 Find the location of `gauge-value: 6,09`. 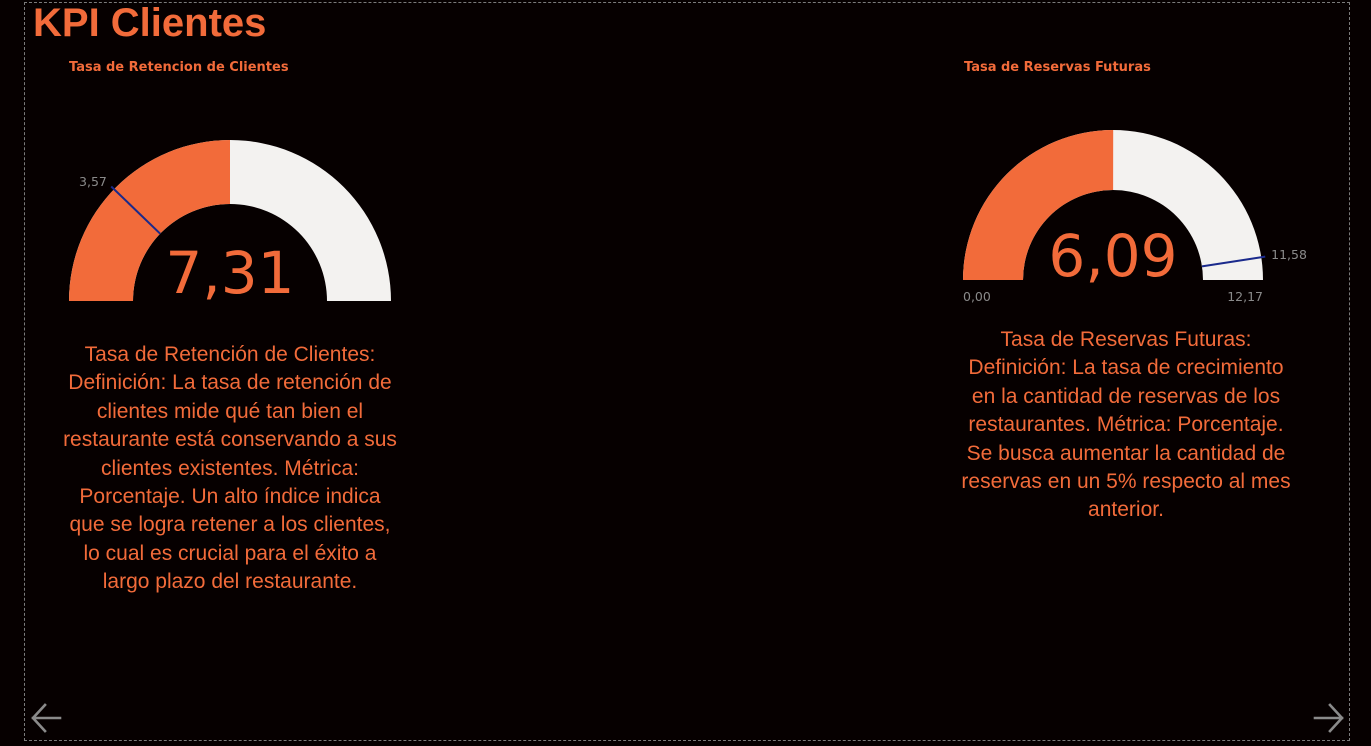

gauge-value: 6,09 is located at coordinates (1112, 256).